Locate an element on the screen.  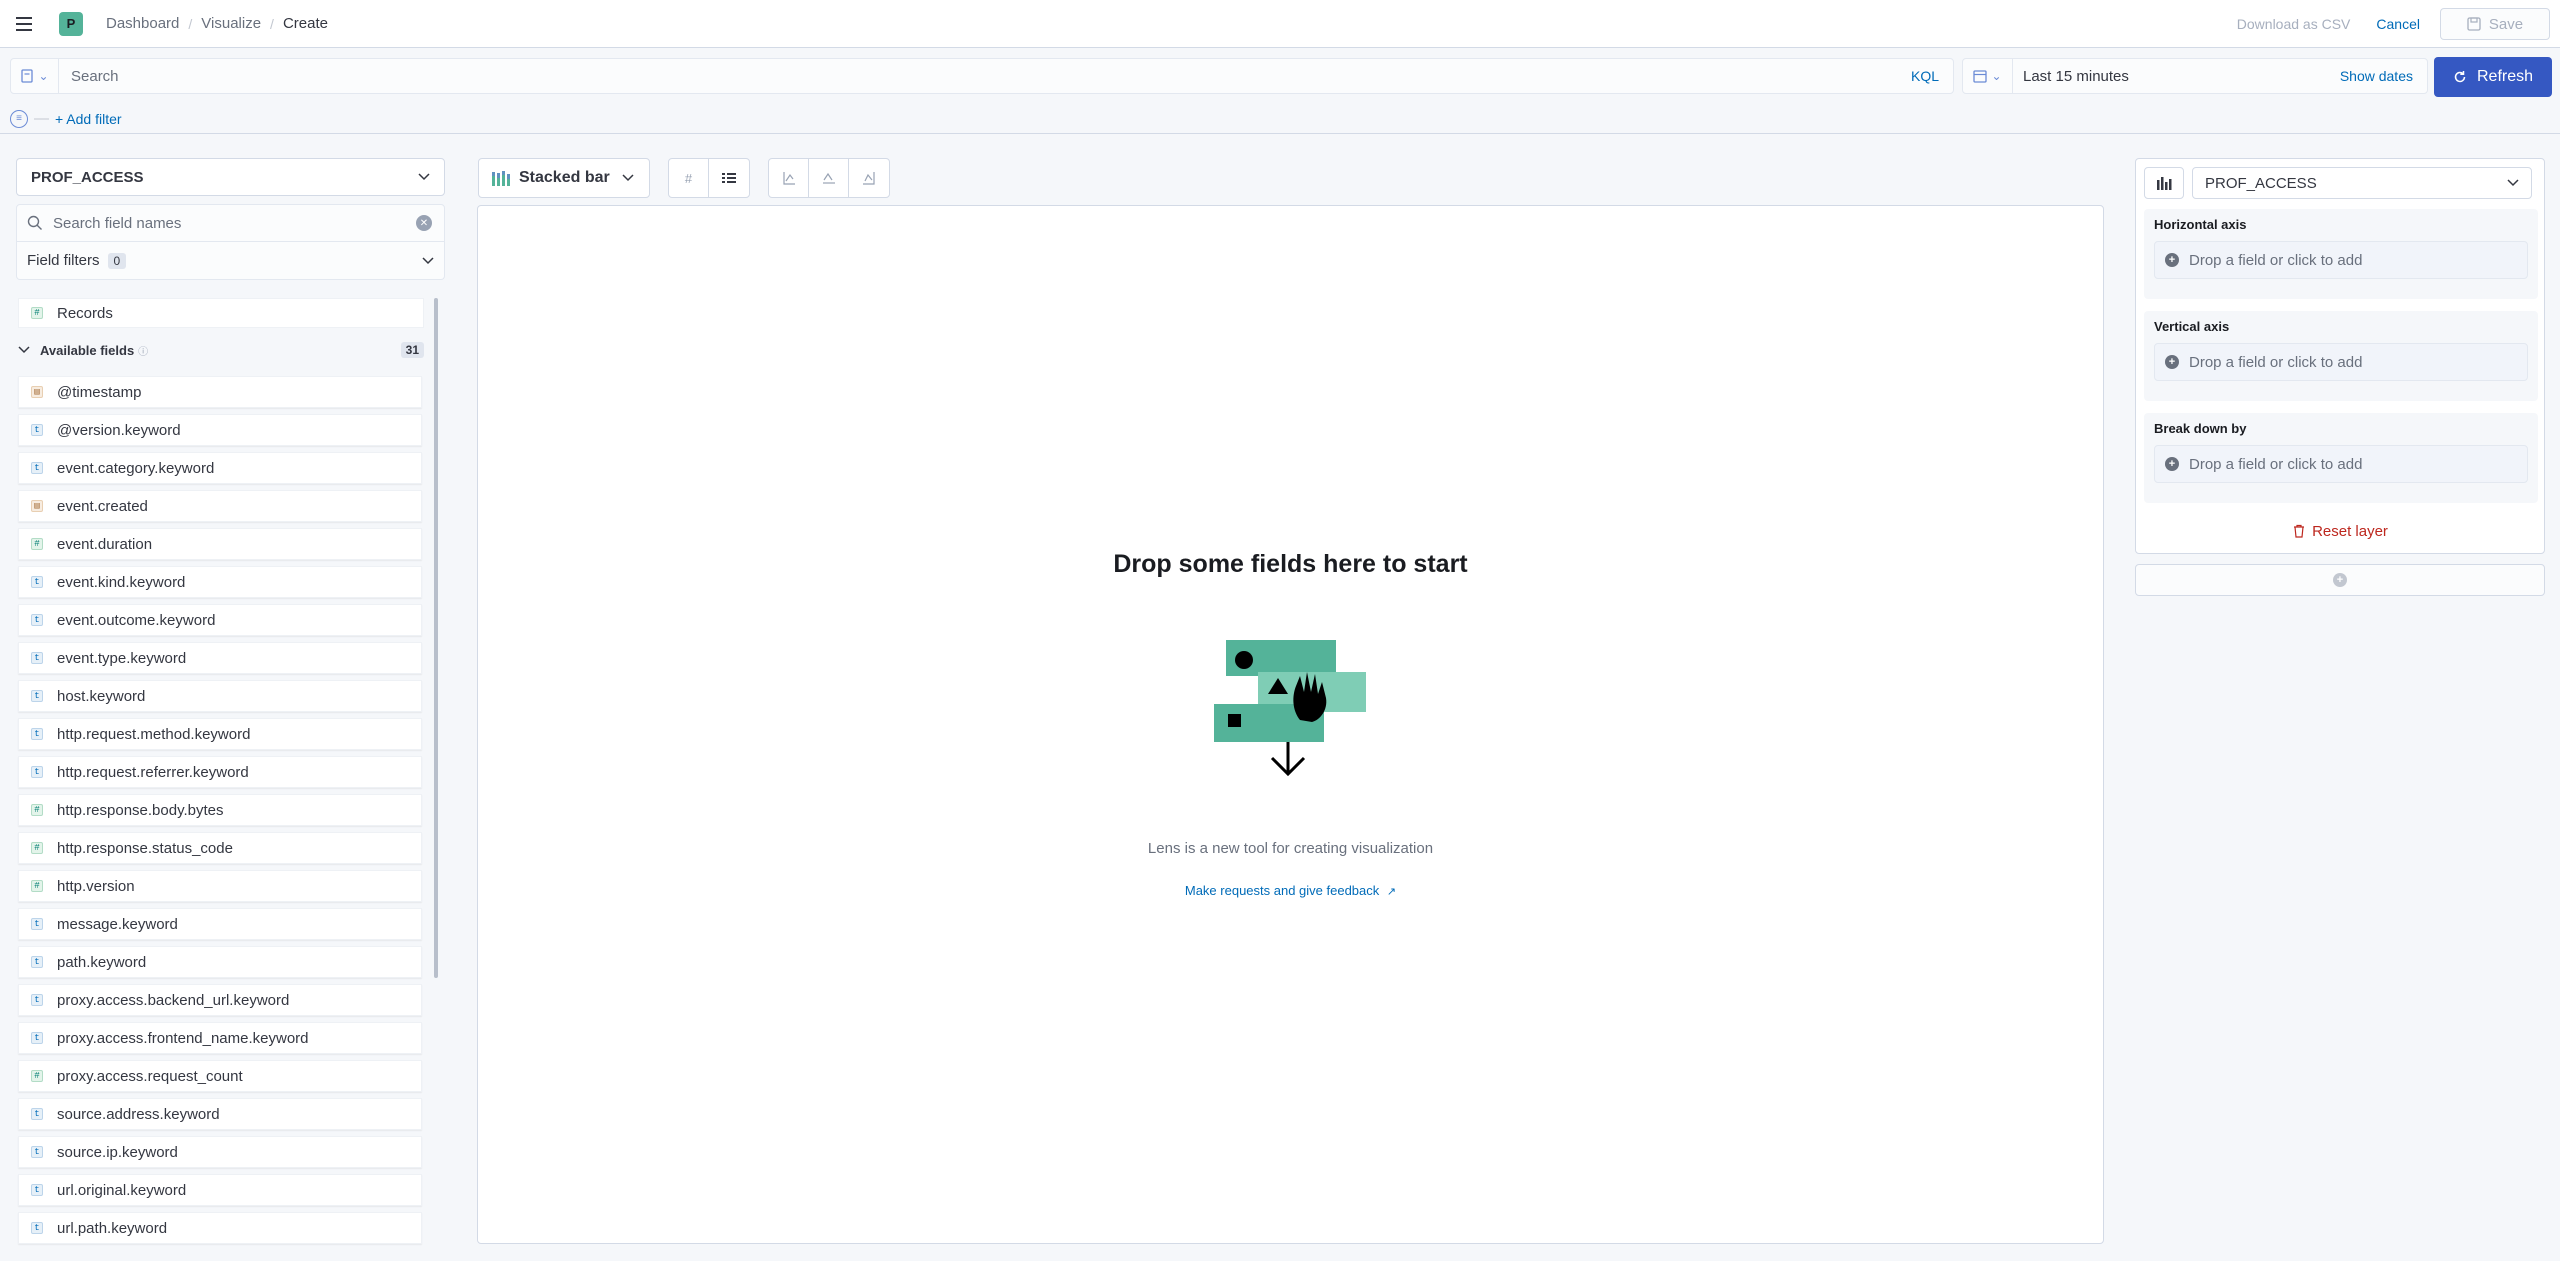
vertical-axis-drop-button: + Drop a field or click to add is located at coordinates (2341, 362).